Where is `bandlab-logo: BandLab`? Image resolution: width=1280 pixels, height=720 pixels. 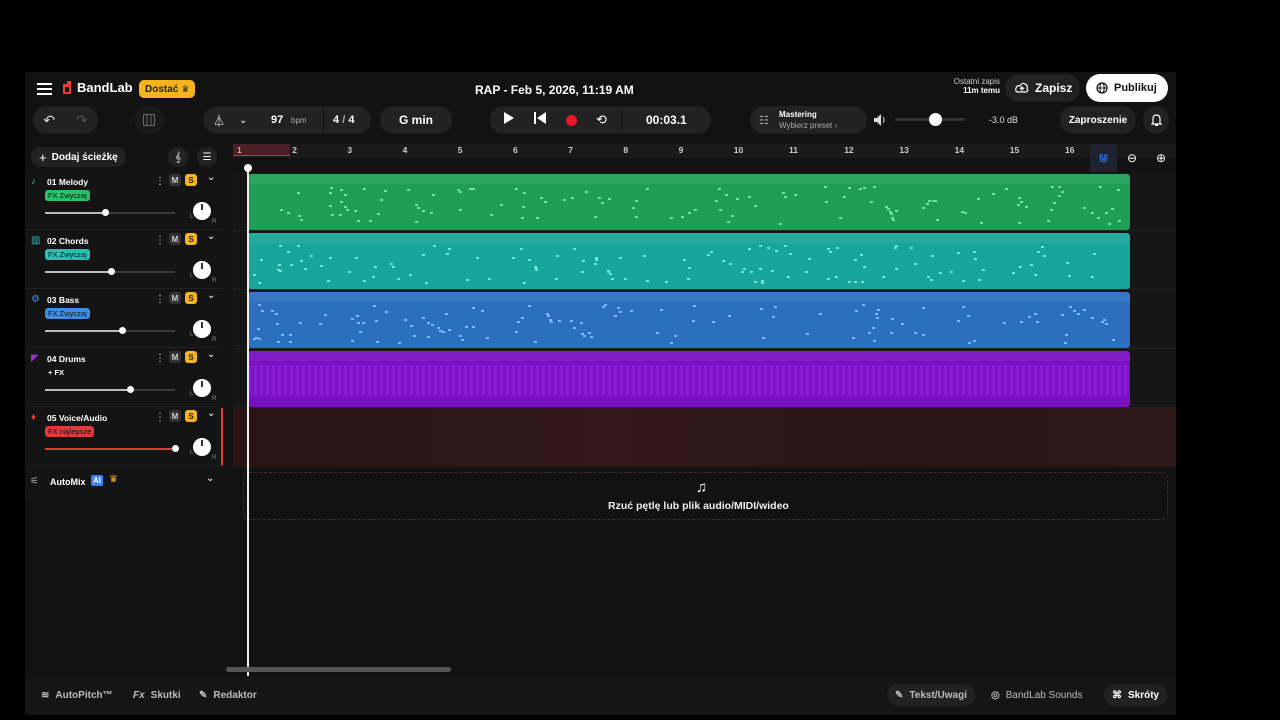
bandlab-logo: BandLab is located at coordinates (97, 87).